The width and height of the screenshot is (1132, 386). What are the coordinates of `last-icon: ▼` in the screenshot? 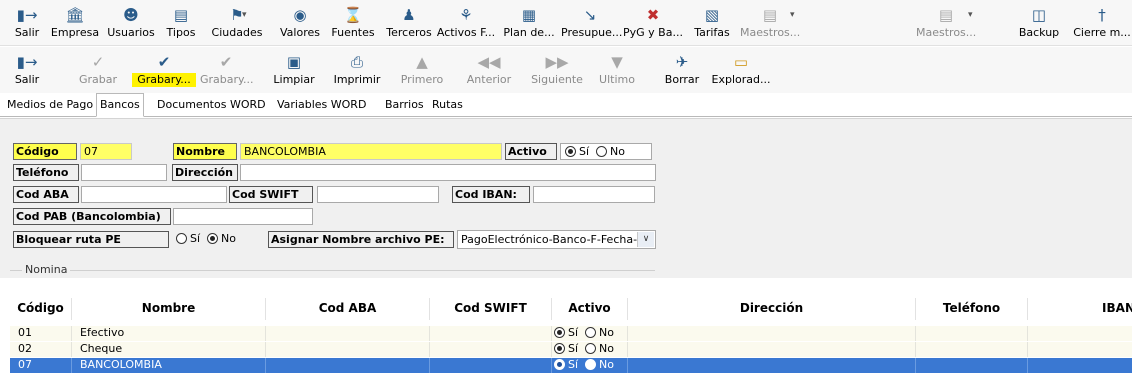 It's located at (617, 62).